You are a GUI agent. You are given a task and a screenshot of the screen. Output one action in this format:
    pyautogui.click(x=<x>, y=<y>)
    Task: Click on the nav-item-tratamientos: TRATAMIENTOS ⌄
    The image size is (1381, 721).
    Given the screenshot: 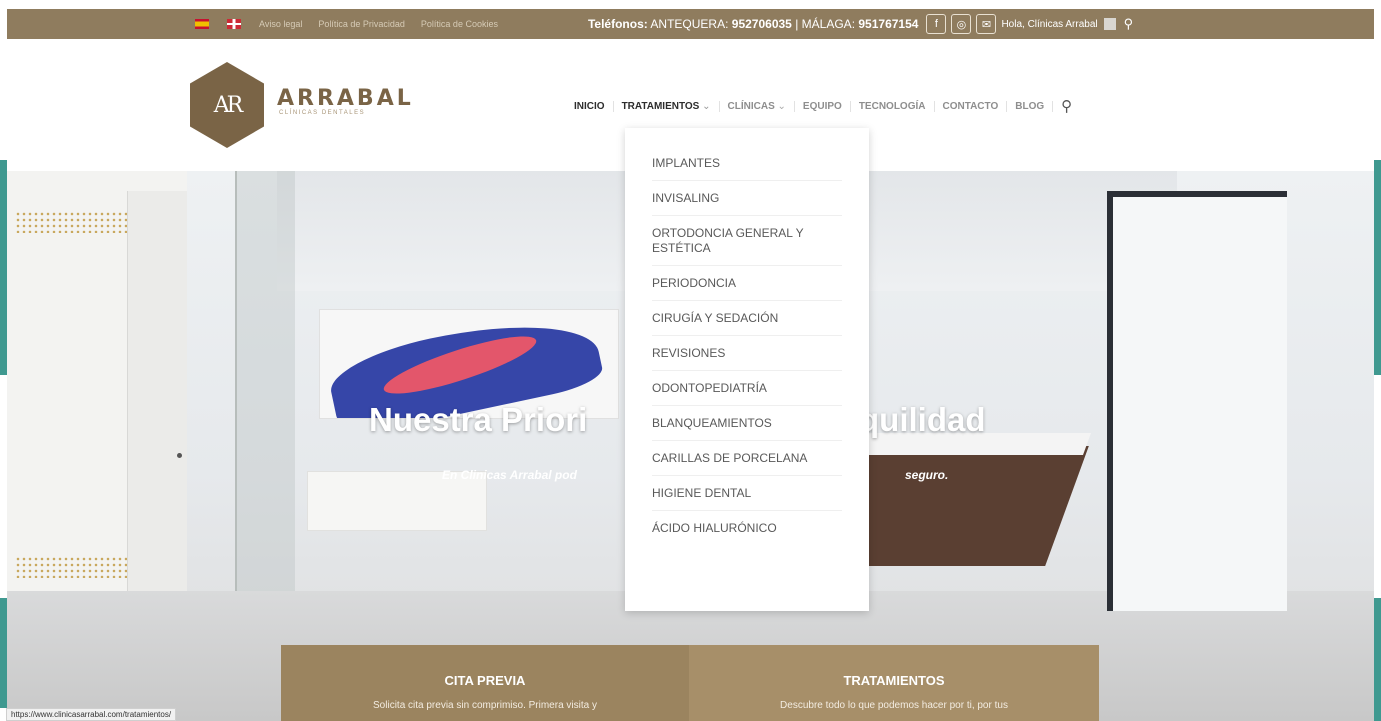 What is the action you would take?
    pyautogui.click(x=667, y=106)
    